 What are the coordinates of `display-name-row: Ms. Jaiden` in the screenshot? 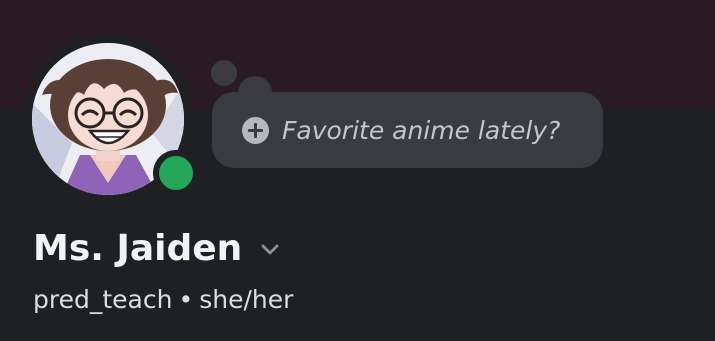 It's located at (156, 248).